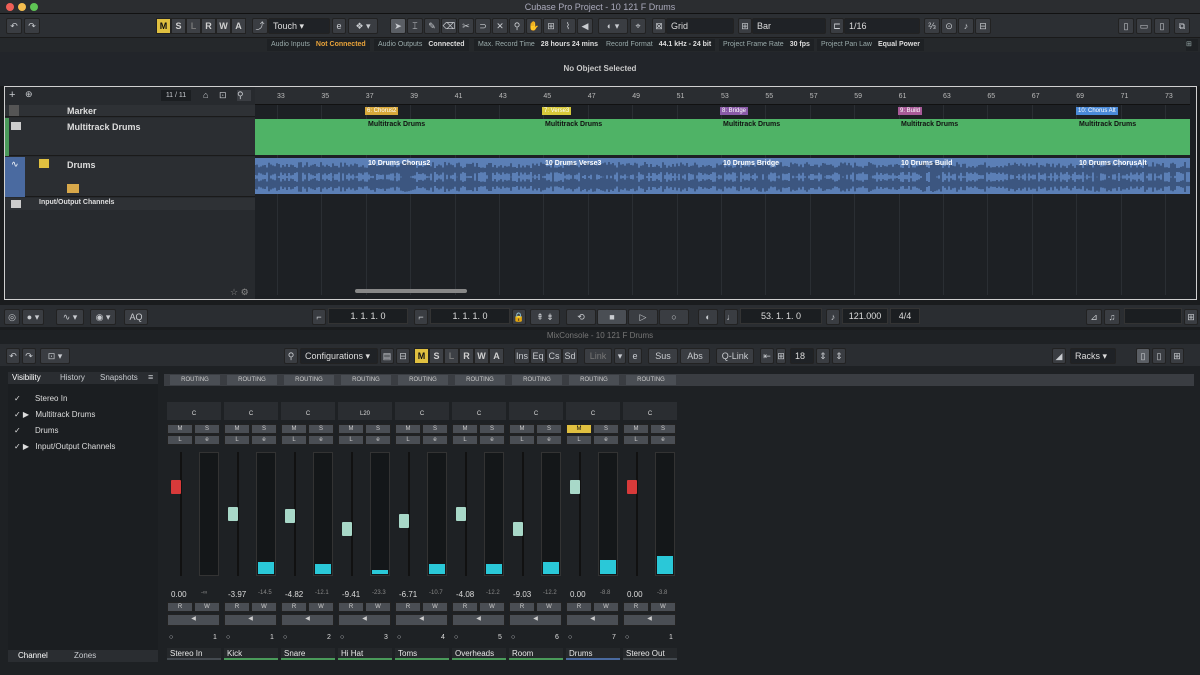  I want to click on visibility-item: ✓ ▶ Input/Output Channels, so click(69, 446).